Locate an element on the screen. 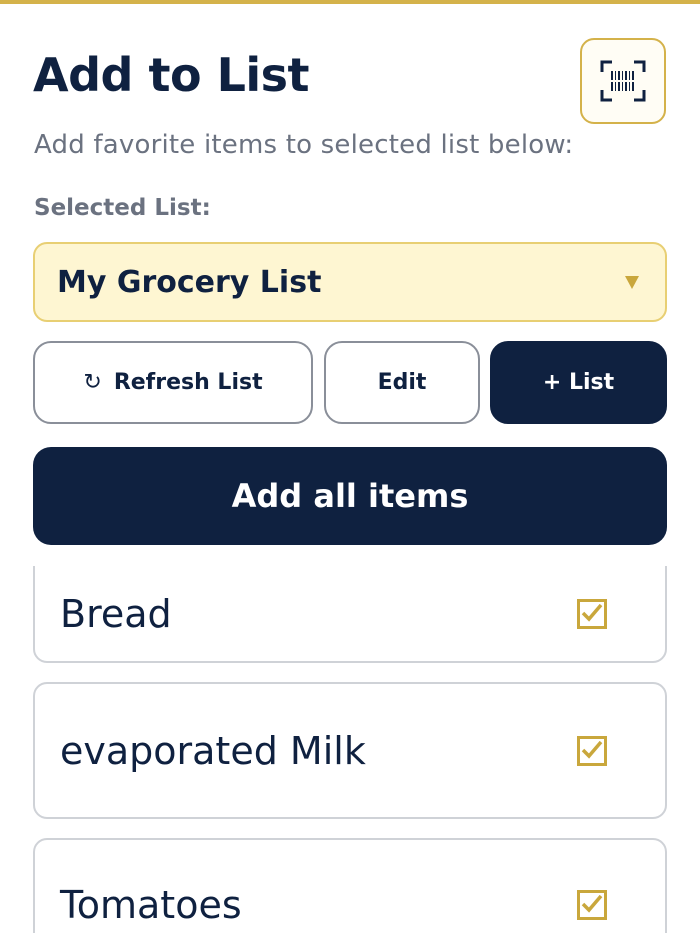 This screenshot has height=933, width=700. item-name: Bread is located at coordinates (116, 613).